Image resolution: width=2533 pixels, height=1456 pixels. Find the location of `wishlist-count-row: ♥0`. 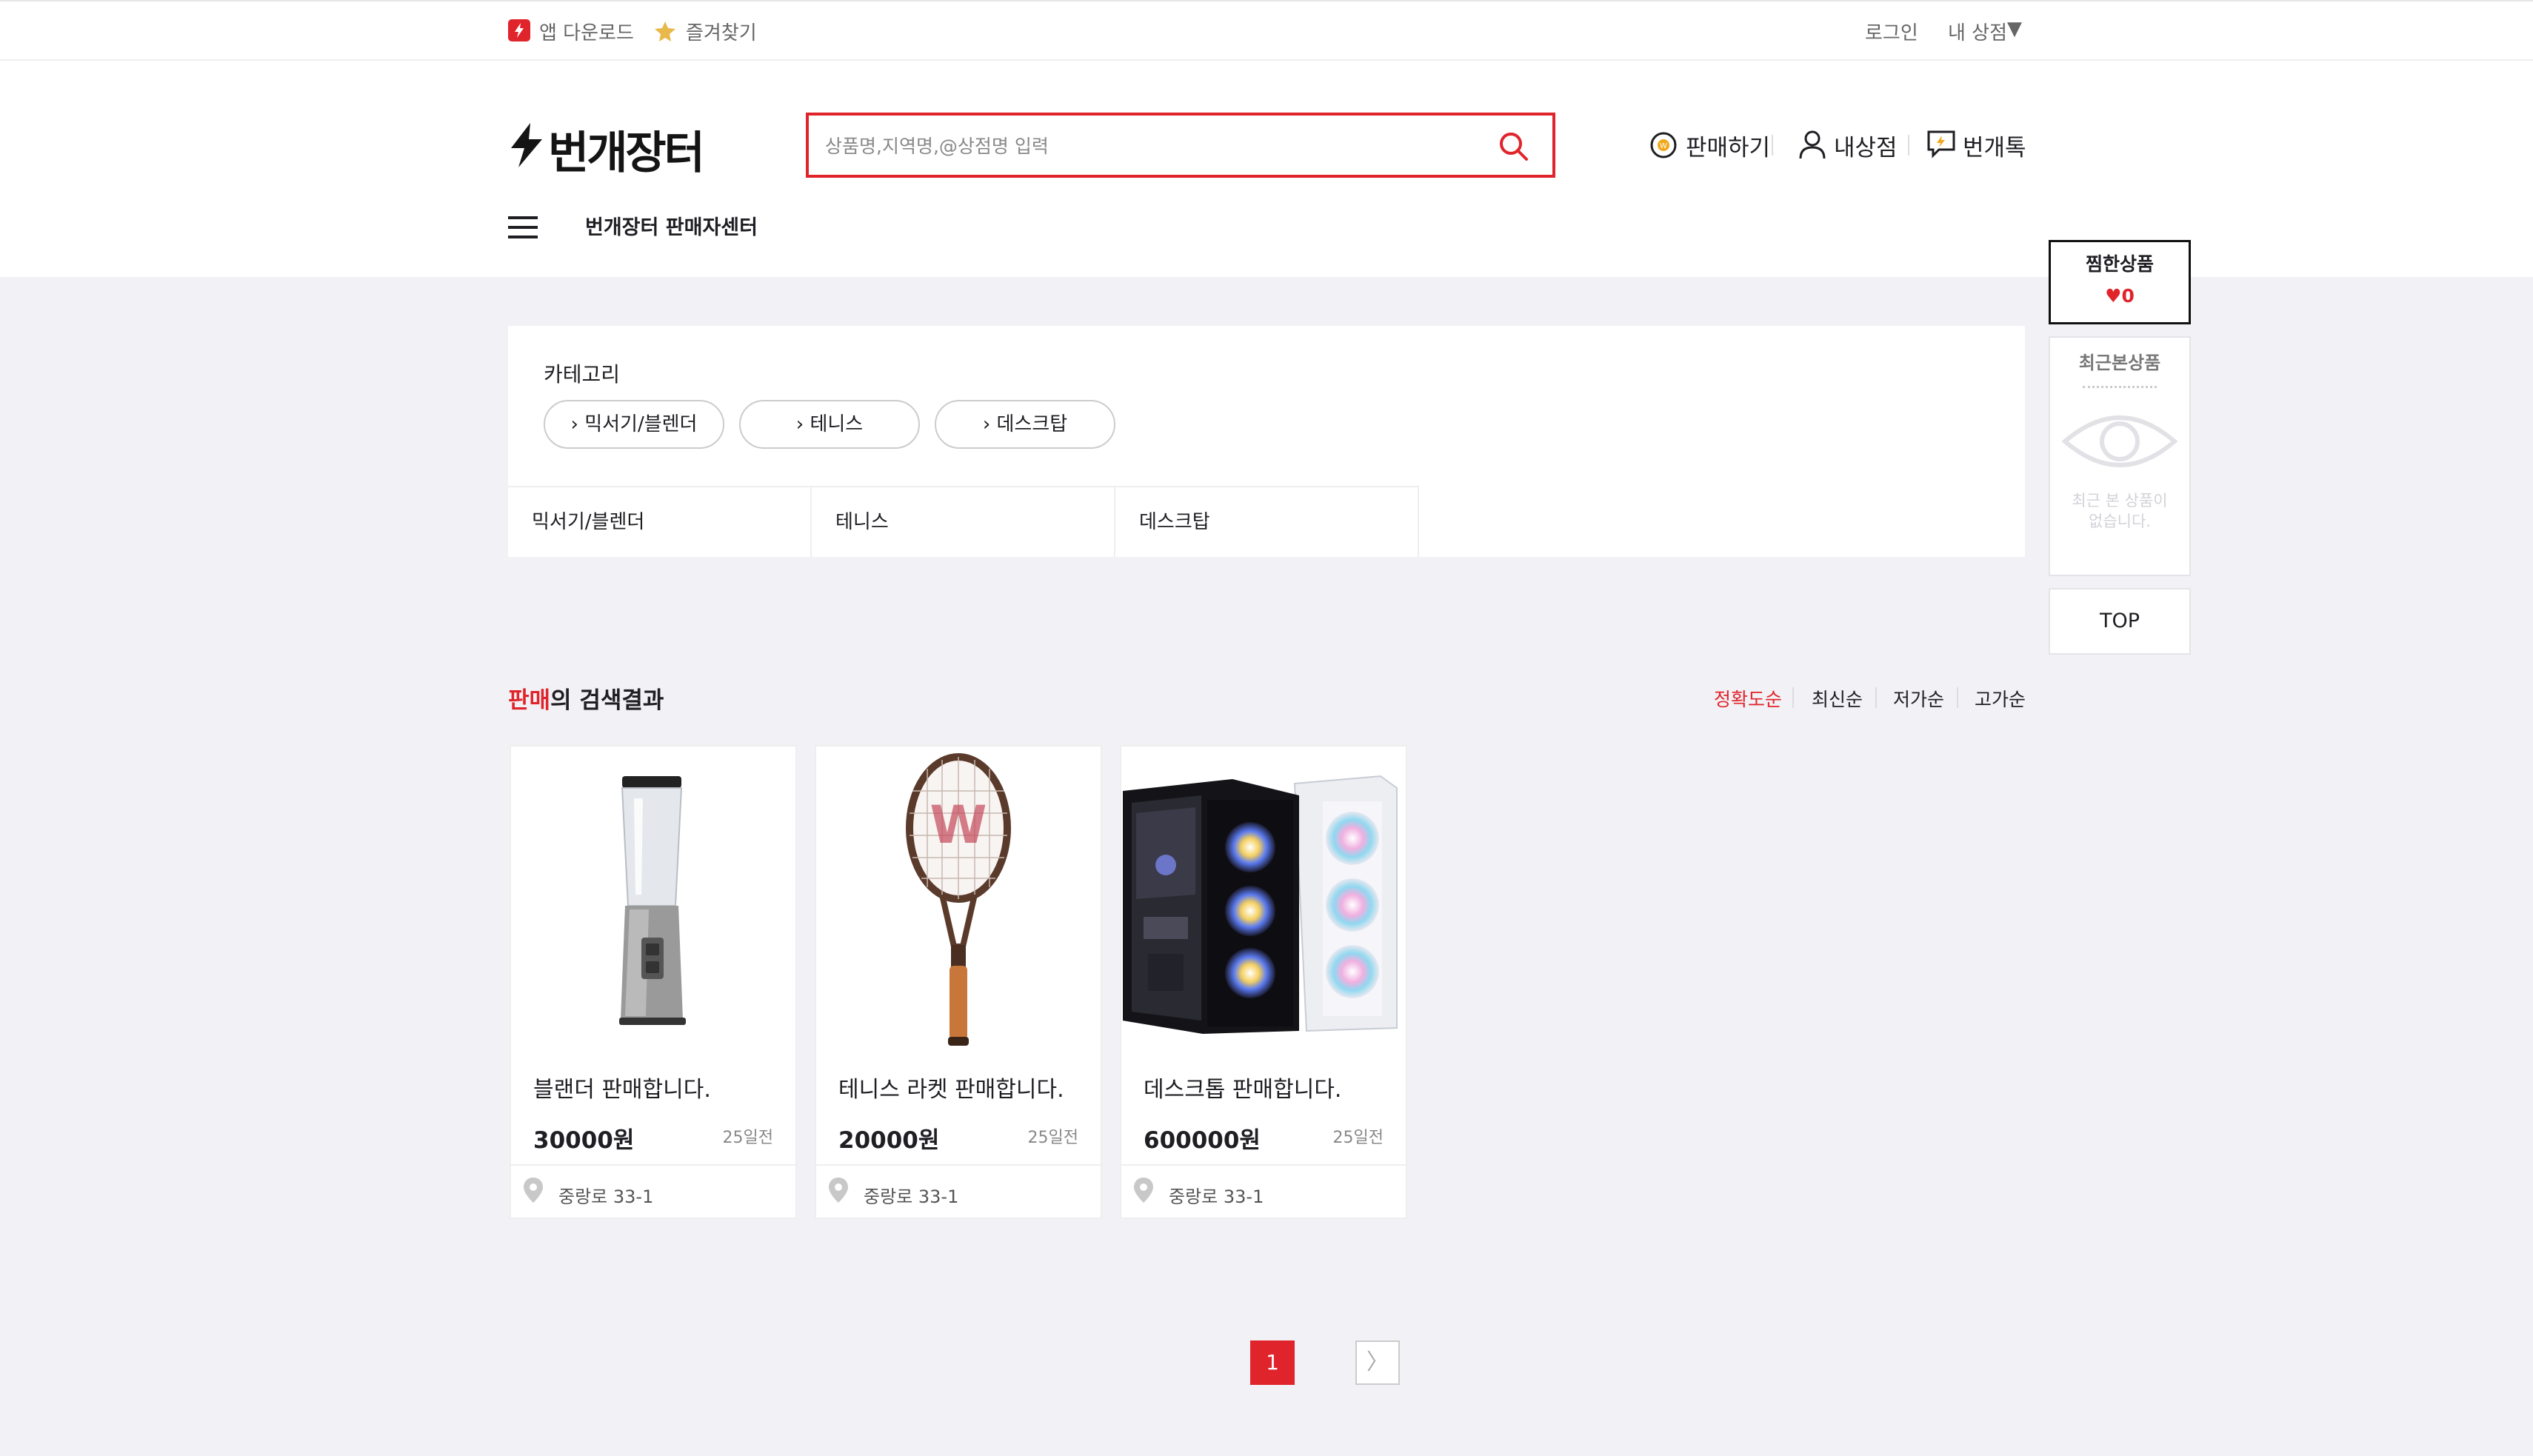

wishlist-count-row: ♥0 is located at coordinates (2120, 296).